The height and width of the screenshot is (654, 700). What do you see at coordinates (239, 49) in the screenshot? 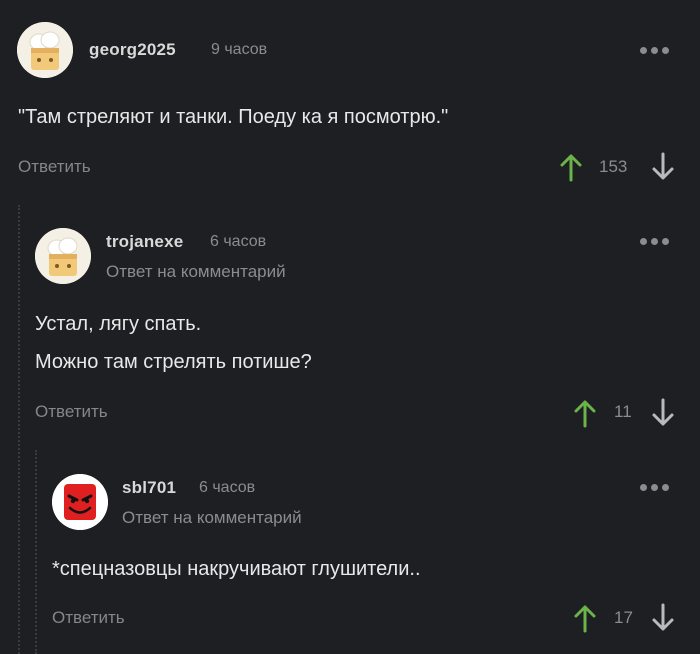
I see `timestamp: 9 часов` at bounding box center [239, 49].